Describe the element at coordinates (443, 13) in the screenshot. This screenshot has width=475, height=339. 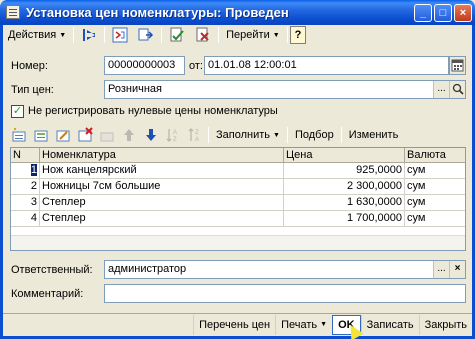
I see `maximize-button: □` at that location.